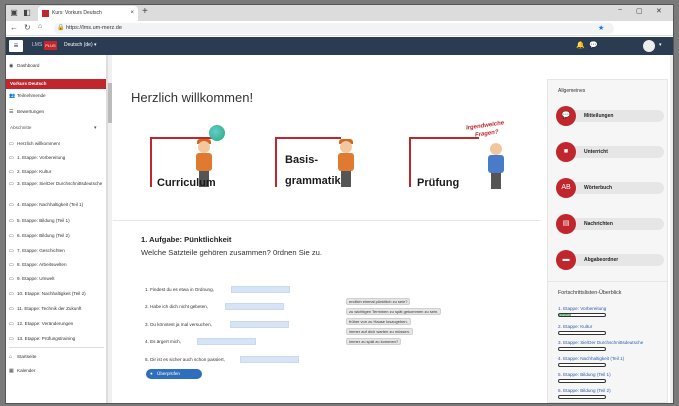 The width and height of the screenshot is (679, 406). Describe the element at coordinates (671, 229) in the screenshot. I see `page-scrollbar` at that location.